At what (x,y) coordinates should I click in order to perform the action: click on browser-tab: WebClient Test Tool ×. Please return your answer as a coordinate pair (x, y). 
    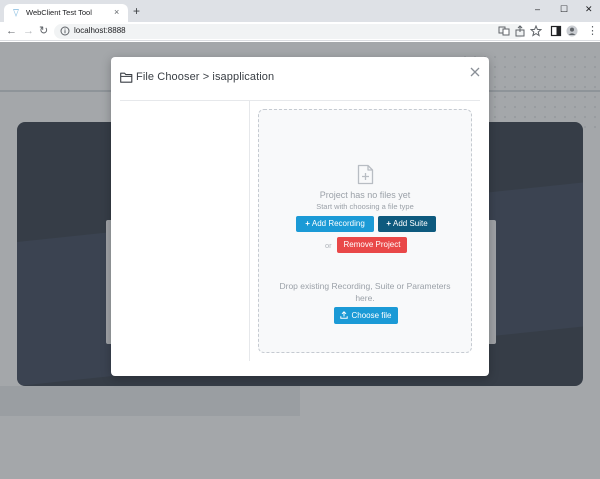
    Looking at the image, I should click on (66, 13).